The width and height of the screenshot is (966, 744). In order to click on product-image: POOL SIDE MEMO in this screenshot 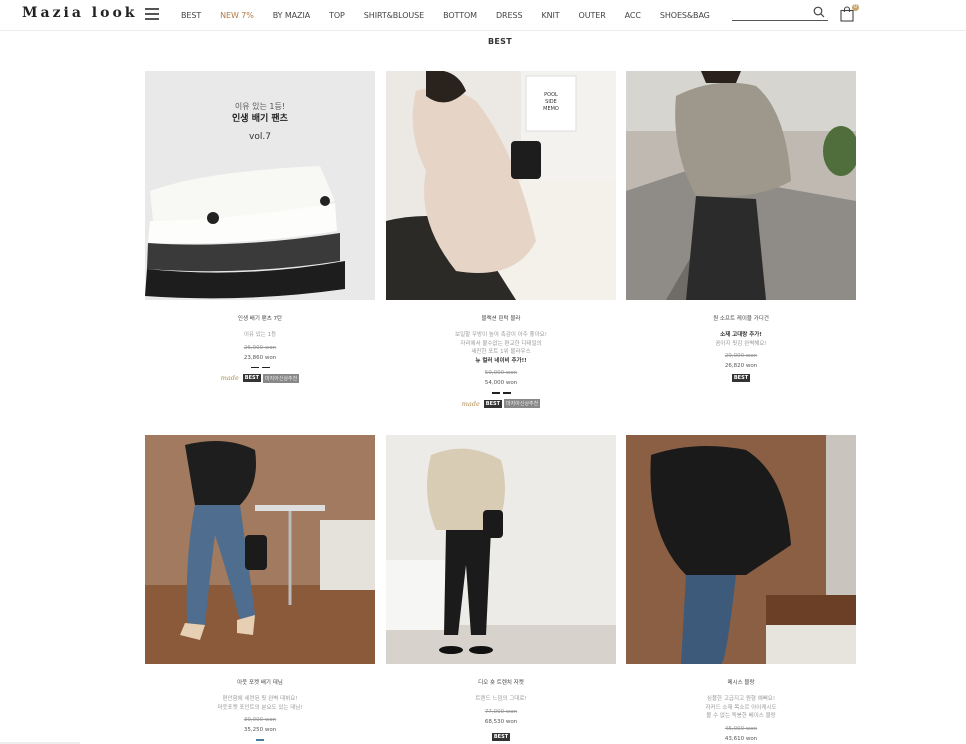, I will do `click(501, 185)`.